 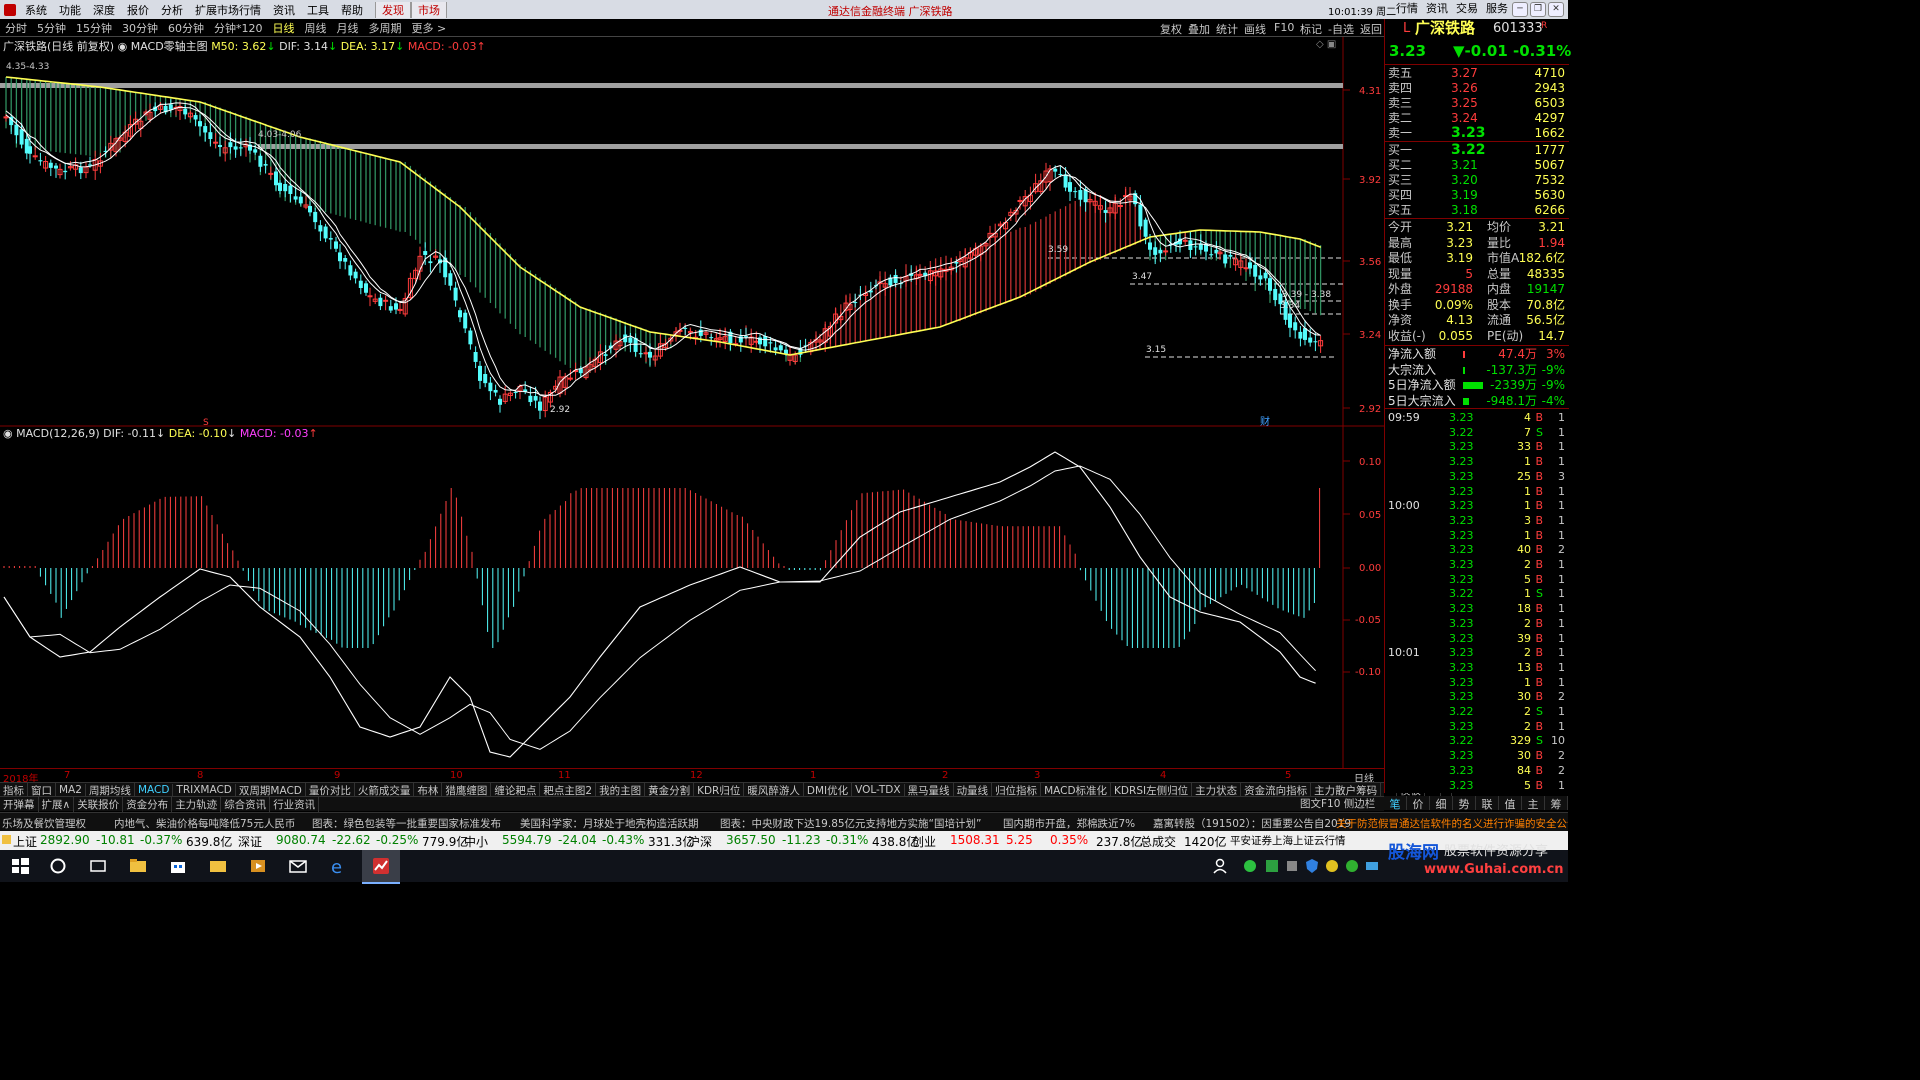 I want to click on menu-item-system: 系统, so click(x=36, y=10).